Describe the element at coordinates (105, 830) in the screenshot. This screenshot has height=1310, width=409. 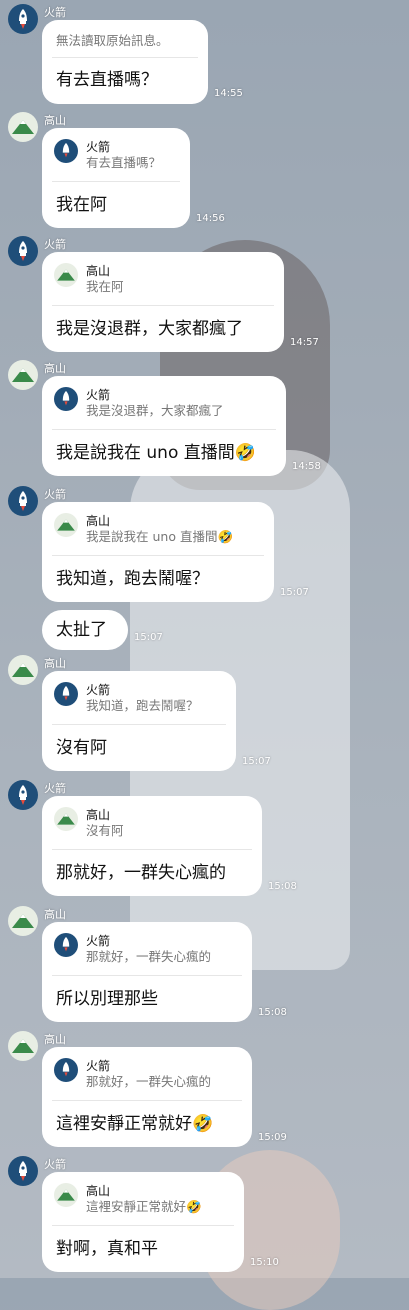
I see `reply-quote: 沒有阿` at that location.